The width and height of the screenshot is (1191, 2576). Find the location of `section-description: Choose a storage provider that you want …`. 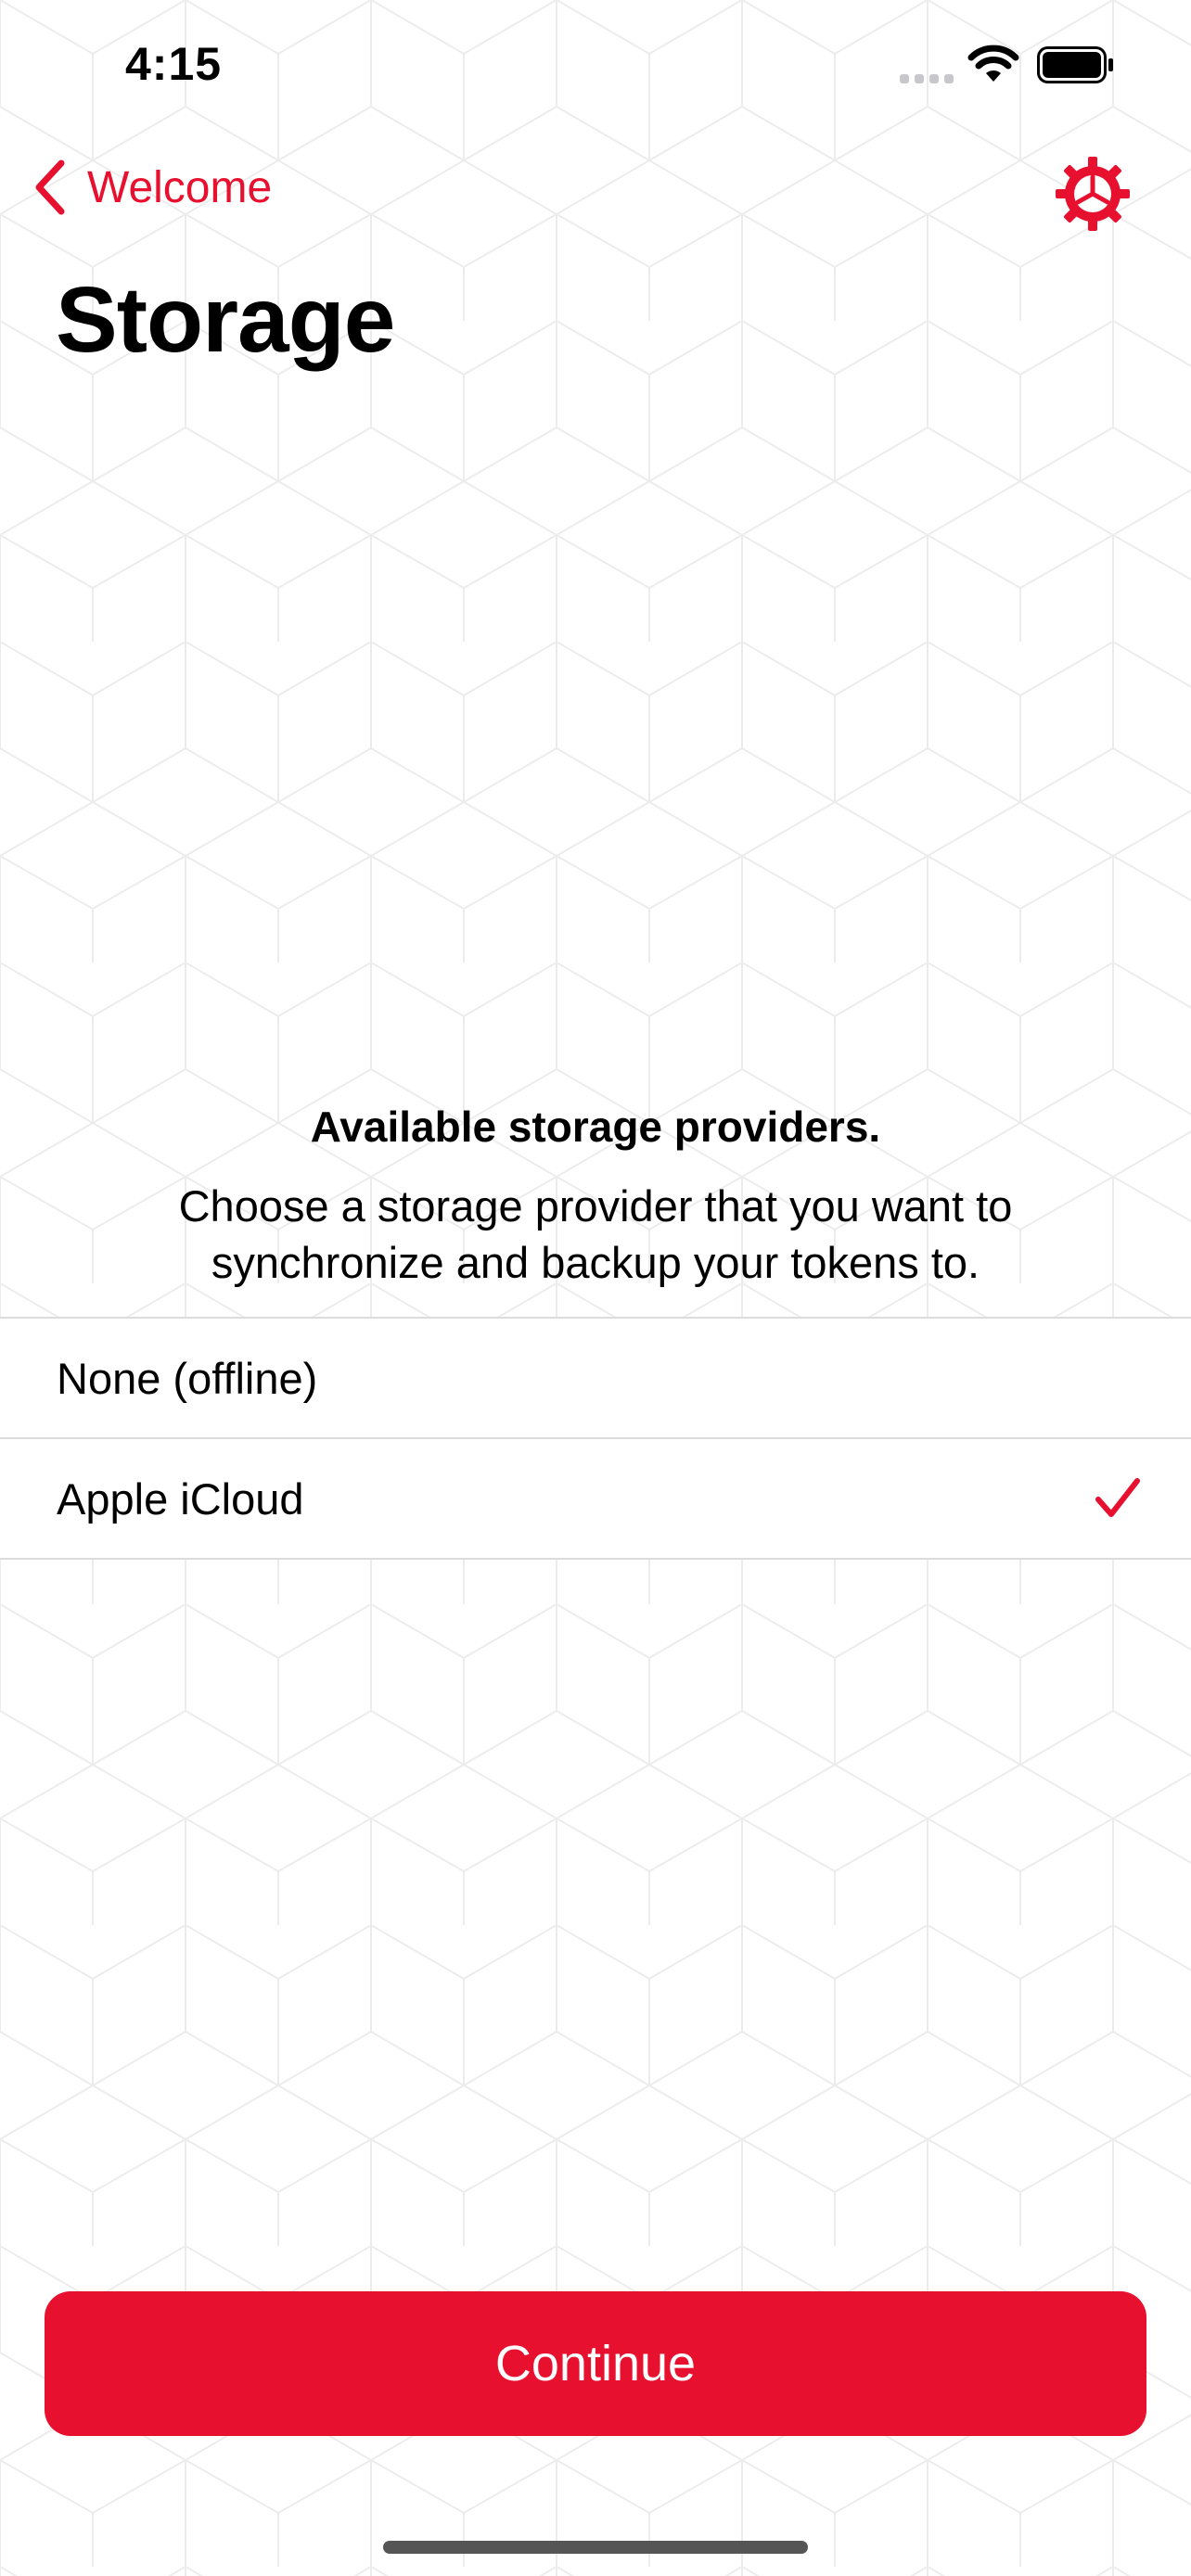

section-description: Choose a storage provider that you want … is located at coordinates (595, 1234).